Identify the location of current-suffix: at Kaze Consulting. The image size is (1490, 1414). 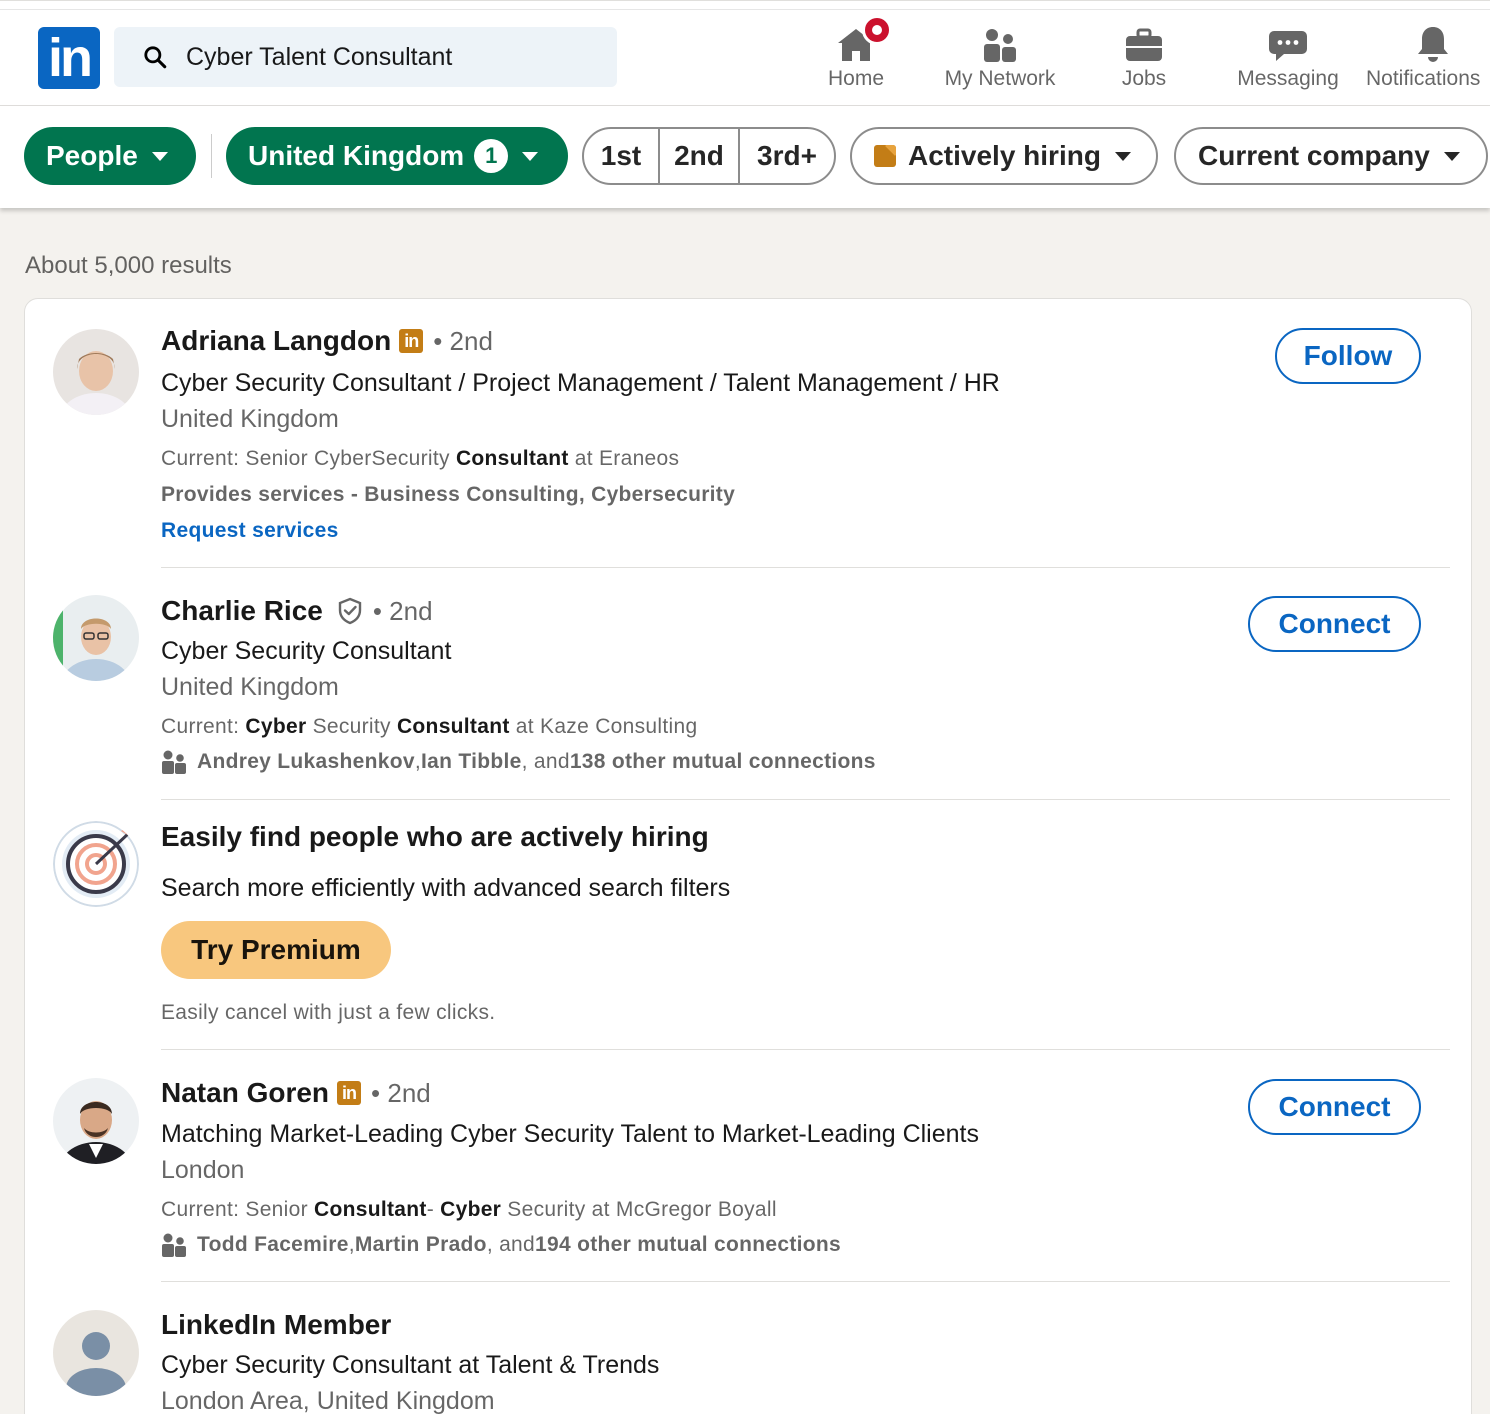
(603, 726).